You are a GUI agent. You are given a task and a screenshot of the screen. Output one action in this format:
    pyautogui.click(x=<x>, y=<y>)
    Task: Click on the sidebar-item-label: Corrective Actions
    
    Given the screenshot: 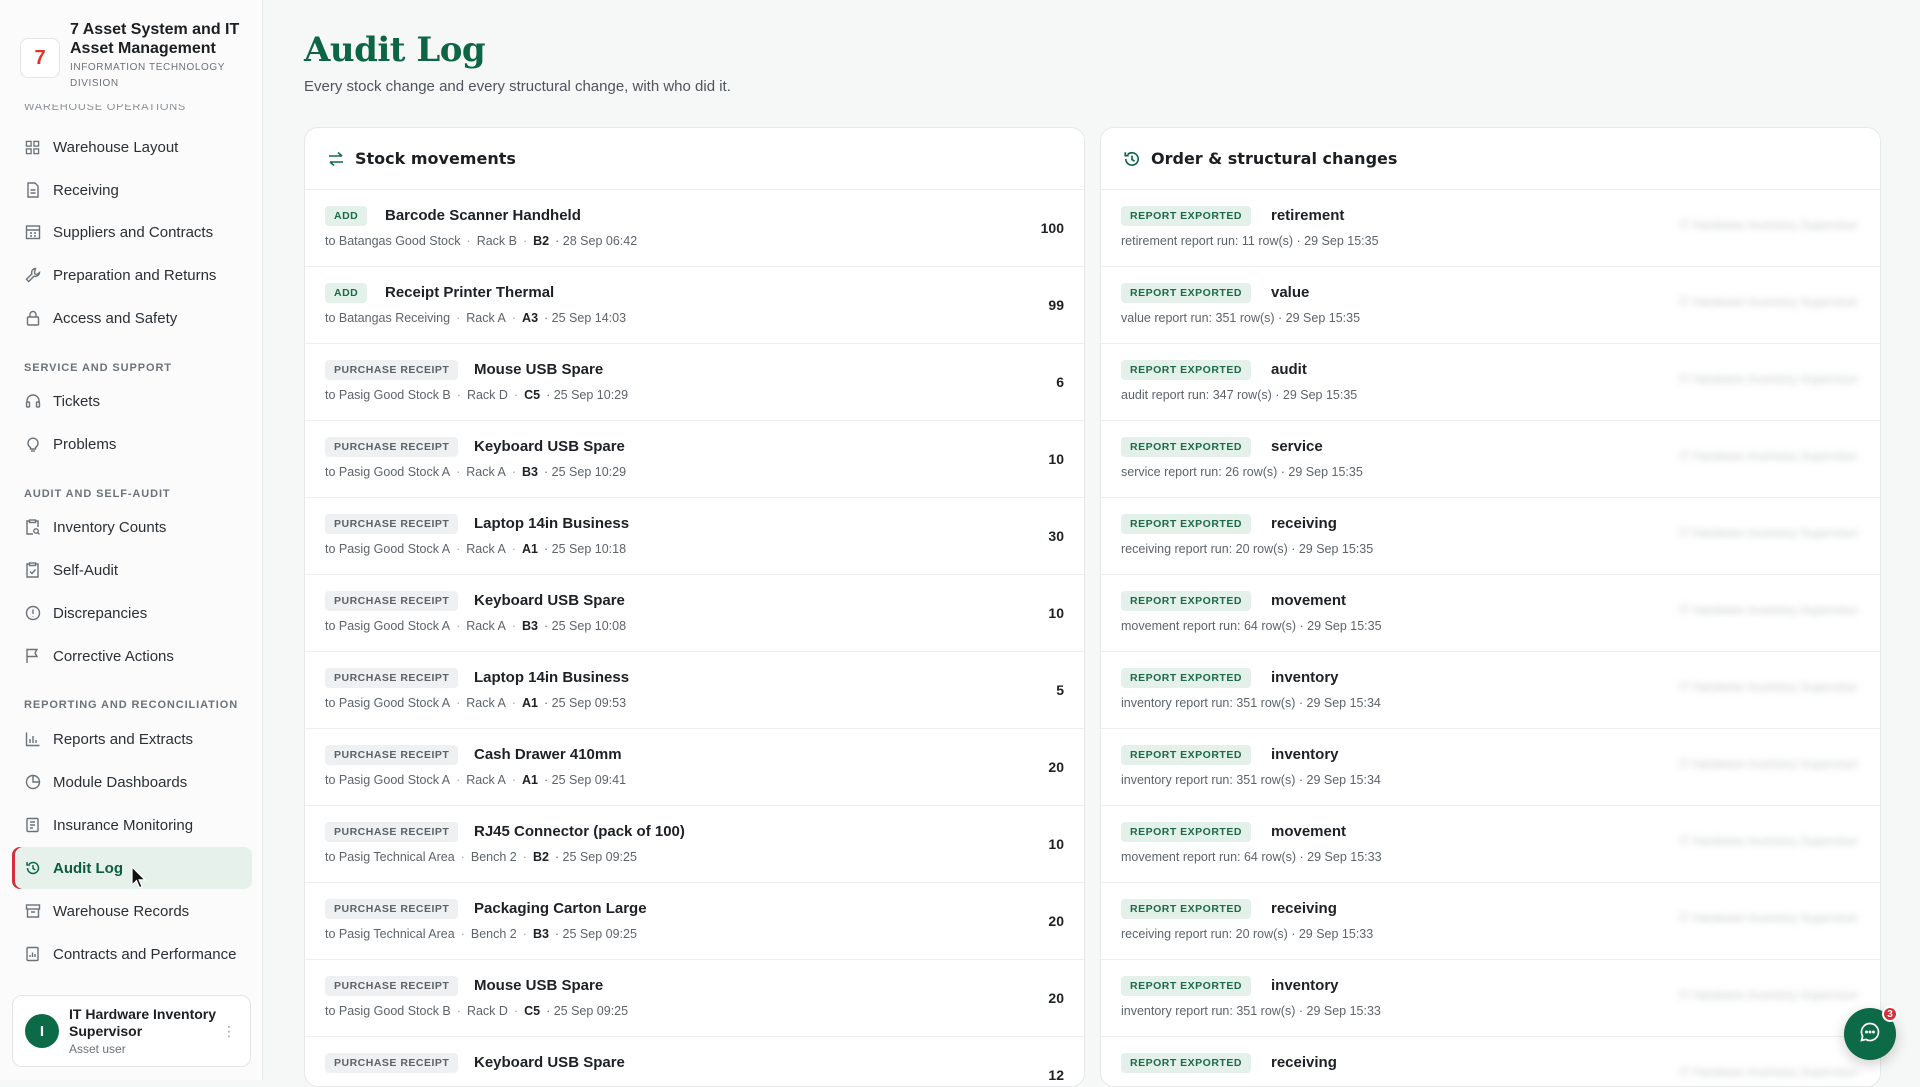 What is the action you would take?
    pyautogui.click(x=113, y=656)
    